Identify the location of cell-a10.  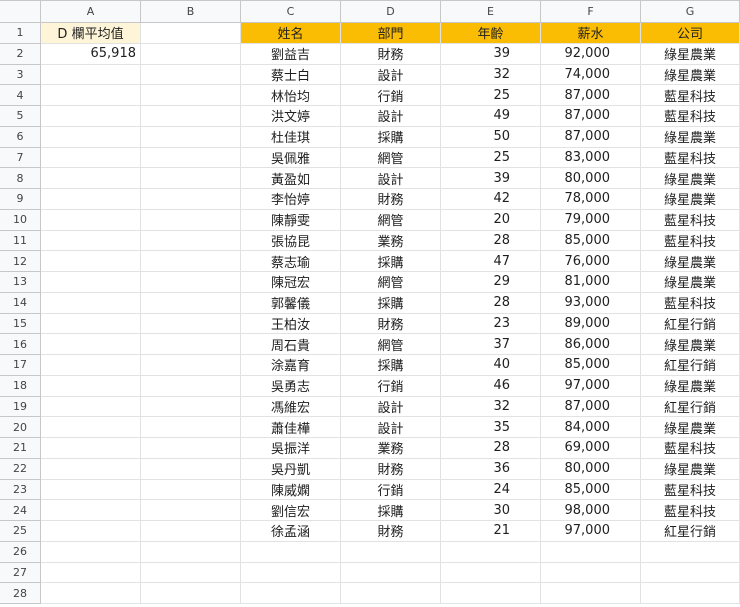
(91, 220).